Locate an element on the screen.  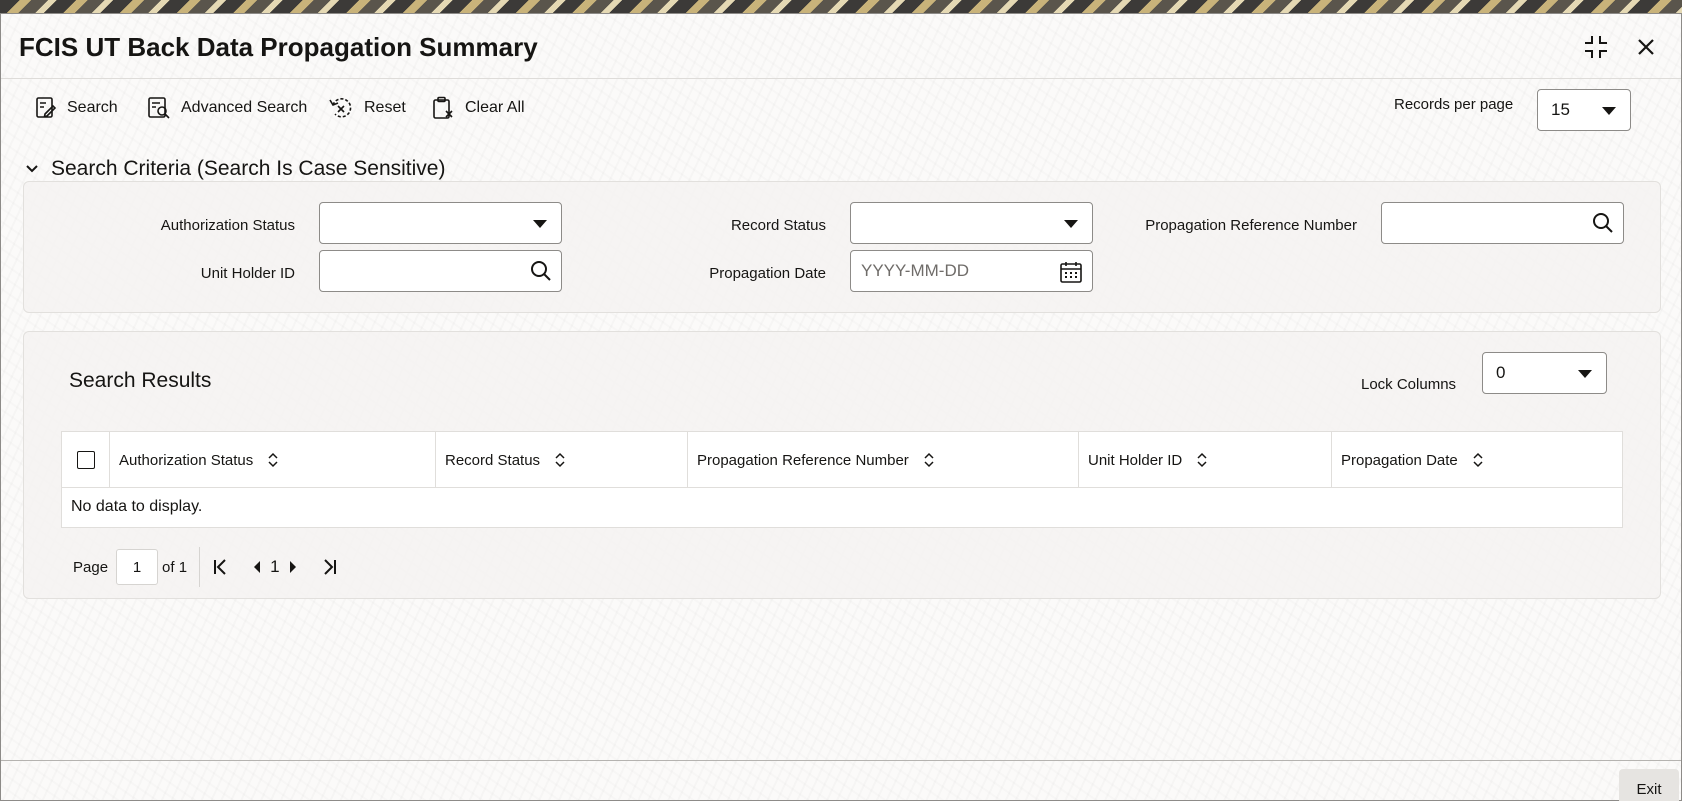
column-header-label: Record Status is located at coordinates (493, 460).